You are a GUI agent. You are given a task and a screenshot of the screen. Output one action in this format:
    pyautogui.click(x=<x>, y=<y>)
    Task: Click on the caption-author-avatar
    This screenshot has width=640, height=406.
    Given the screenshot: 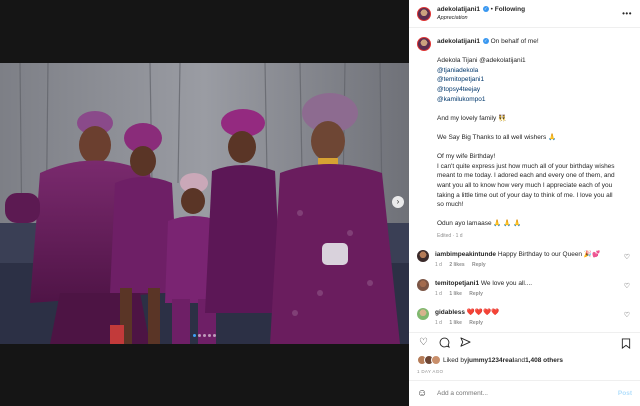 What is the action you would take?
    pyautogui.click(x=424, y=44)
    